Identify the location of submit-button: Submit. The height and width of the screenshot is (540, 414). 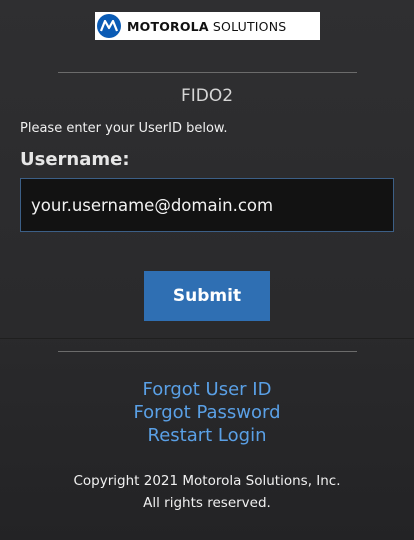
(207, 296).